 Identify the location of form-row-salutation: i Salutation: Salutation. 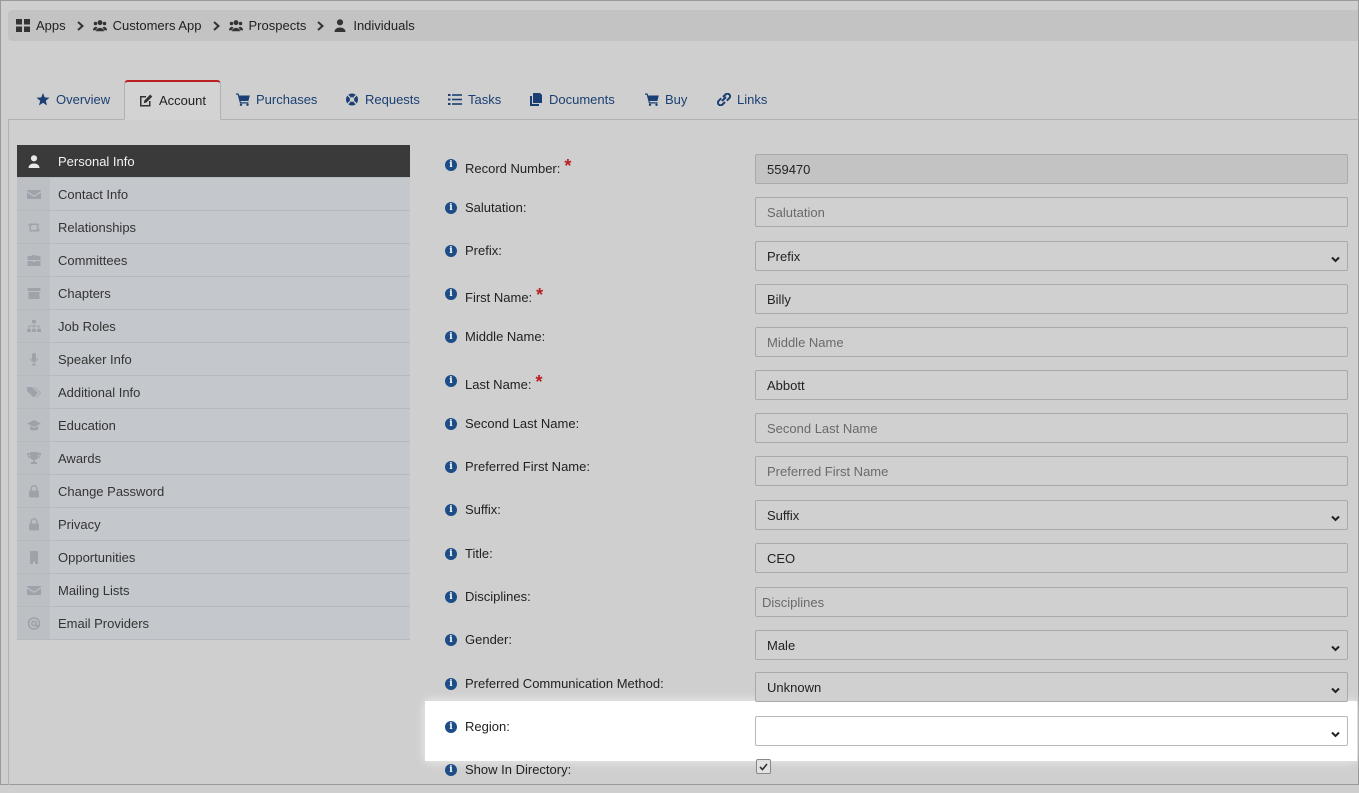
(896, 214).